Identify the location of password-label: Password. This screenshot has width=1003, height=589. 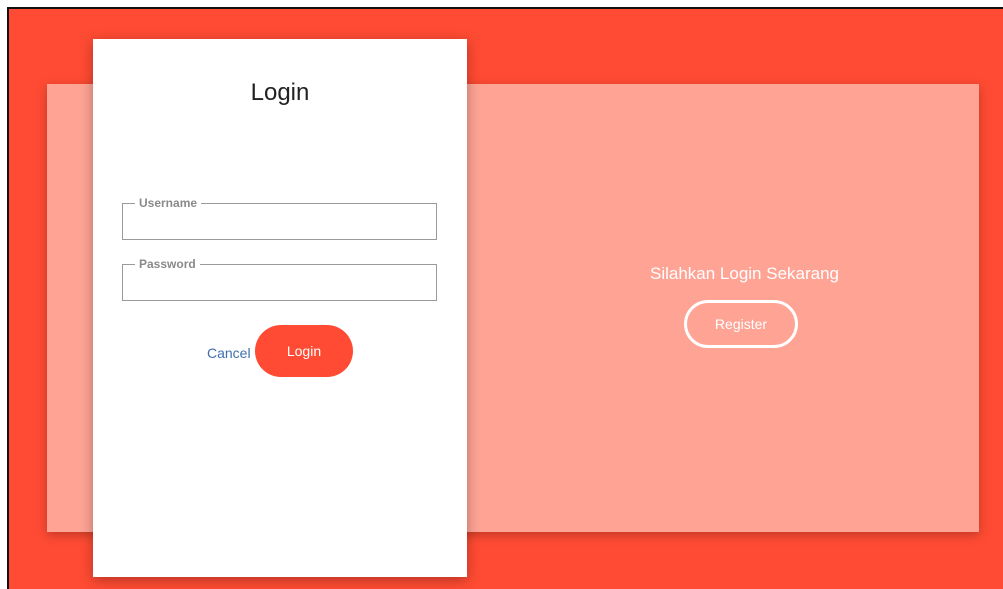
(167, 264).